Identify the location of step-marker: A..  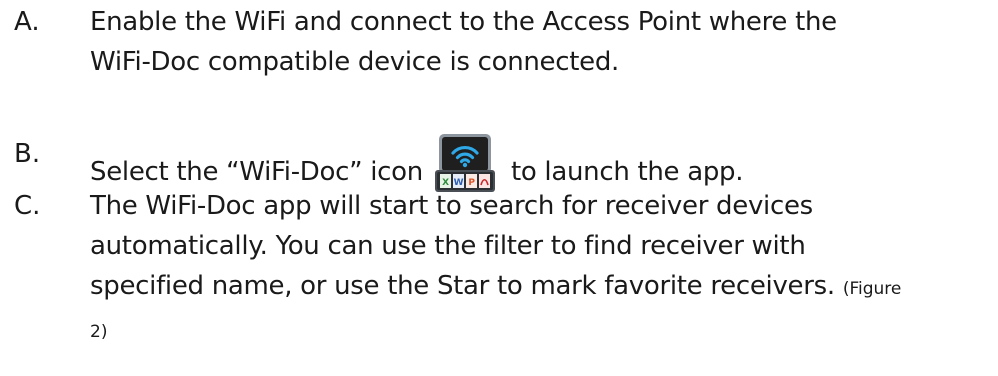
(27, 22).